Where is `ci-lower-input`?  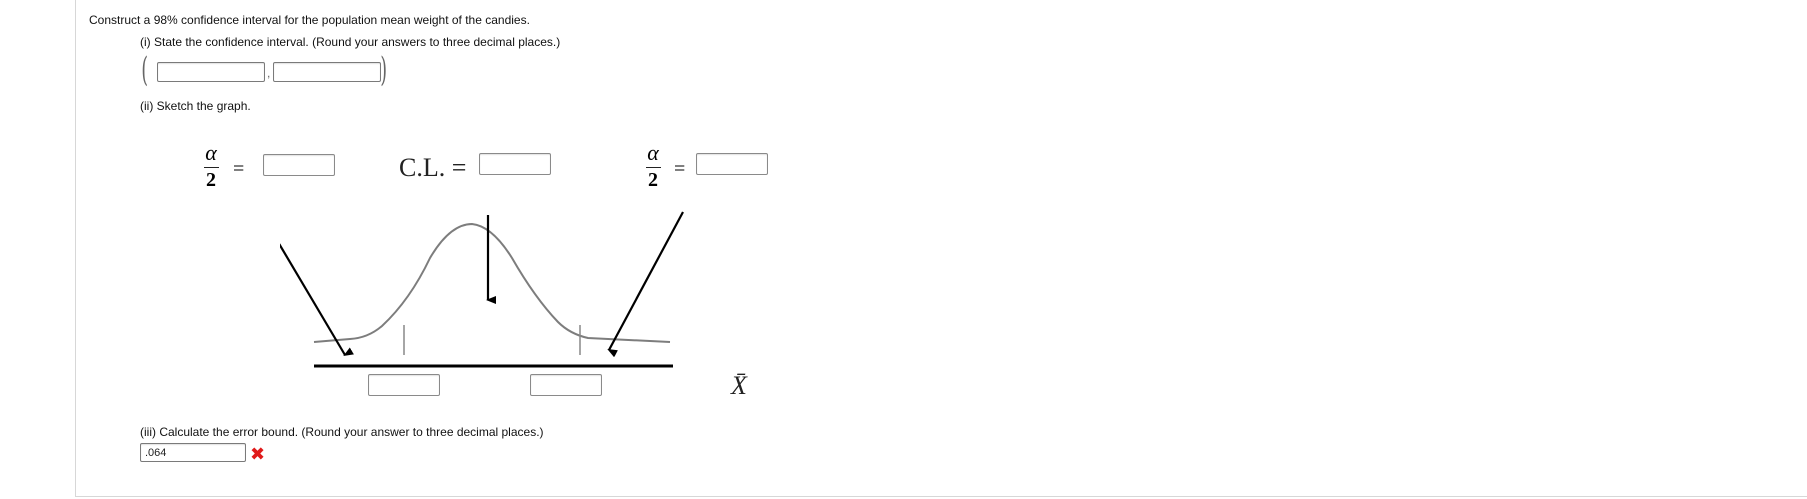 ci-lower-input is located at coordinates (211, 72).